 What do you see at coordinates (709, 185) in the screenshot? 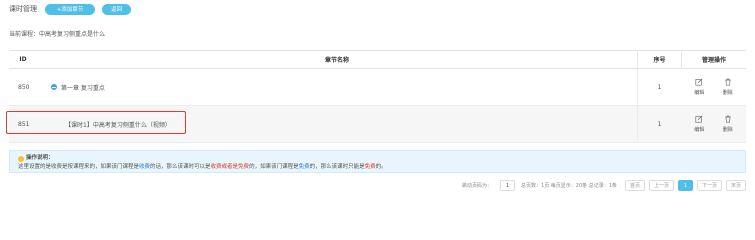
I see `next-page-button: 下一页` at bounding box center [709, 185].